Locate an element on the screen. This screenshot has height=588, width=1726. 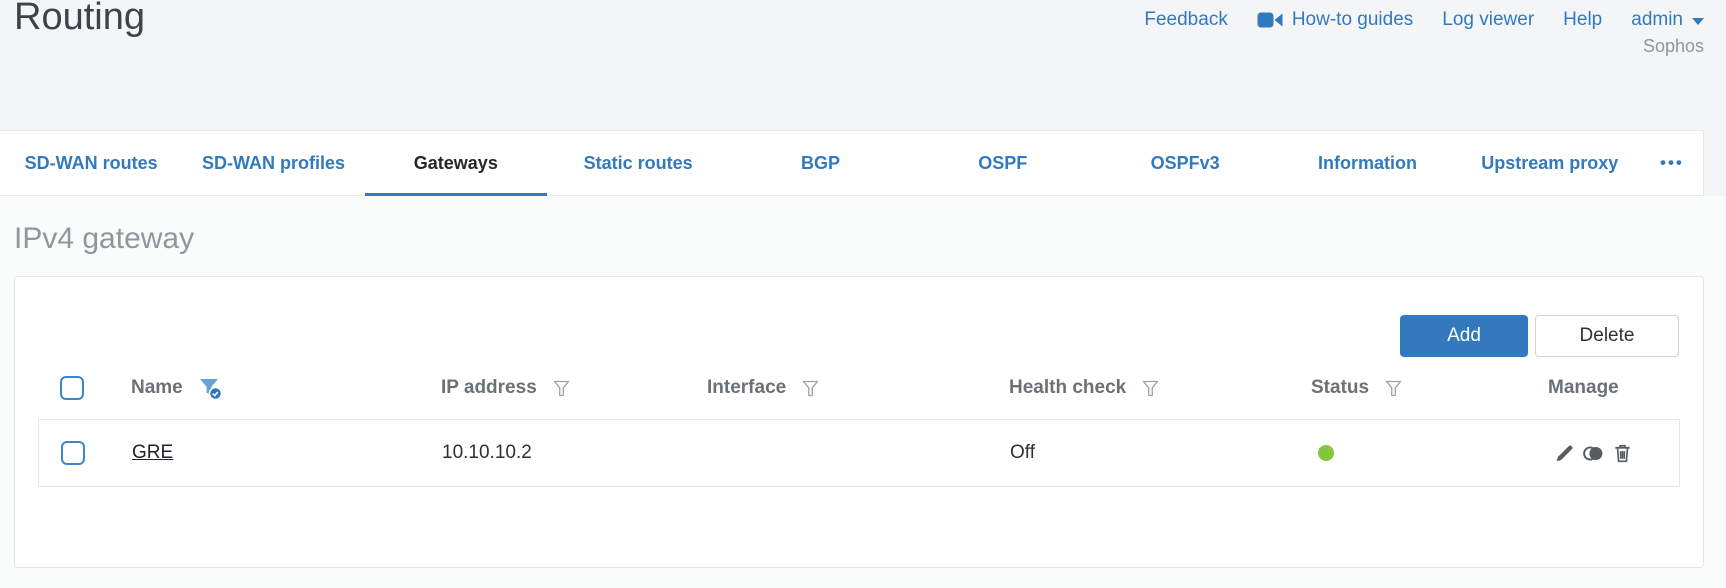
gateway-name-link: GRE is located at coordinates (152, 453).